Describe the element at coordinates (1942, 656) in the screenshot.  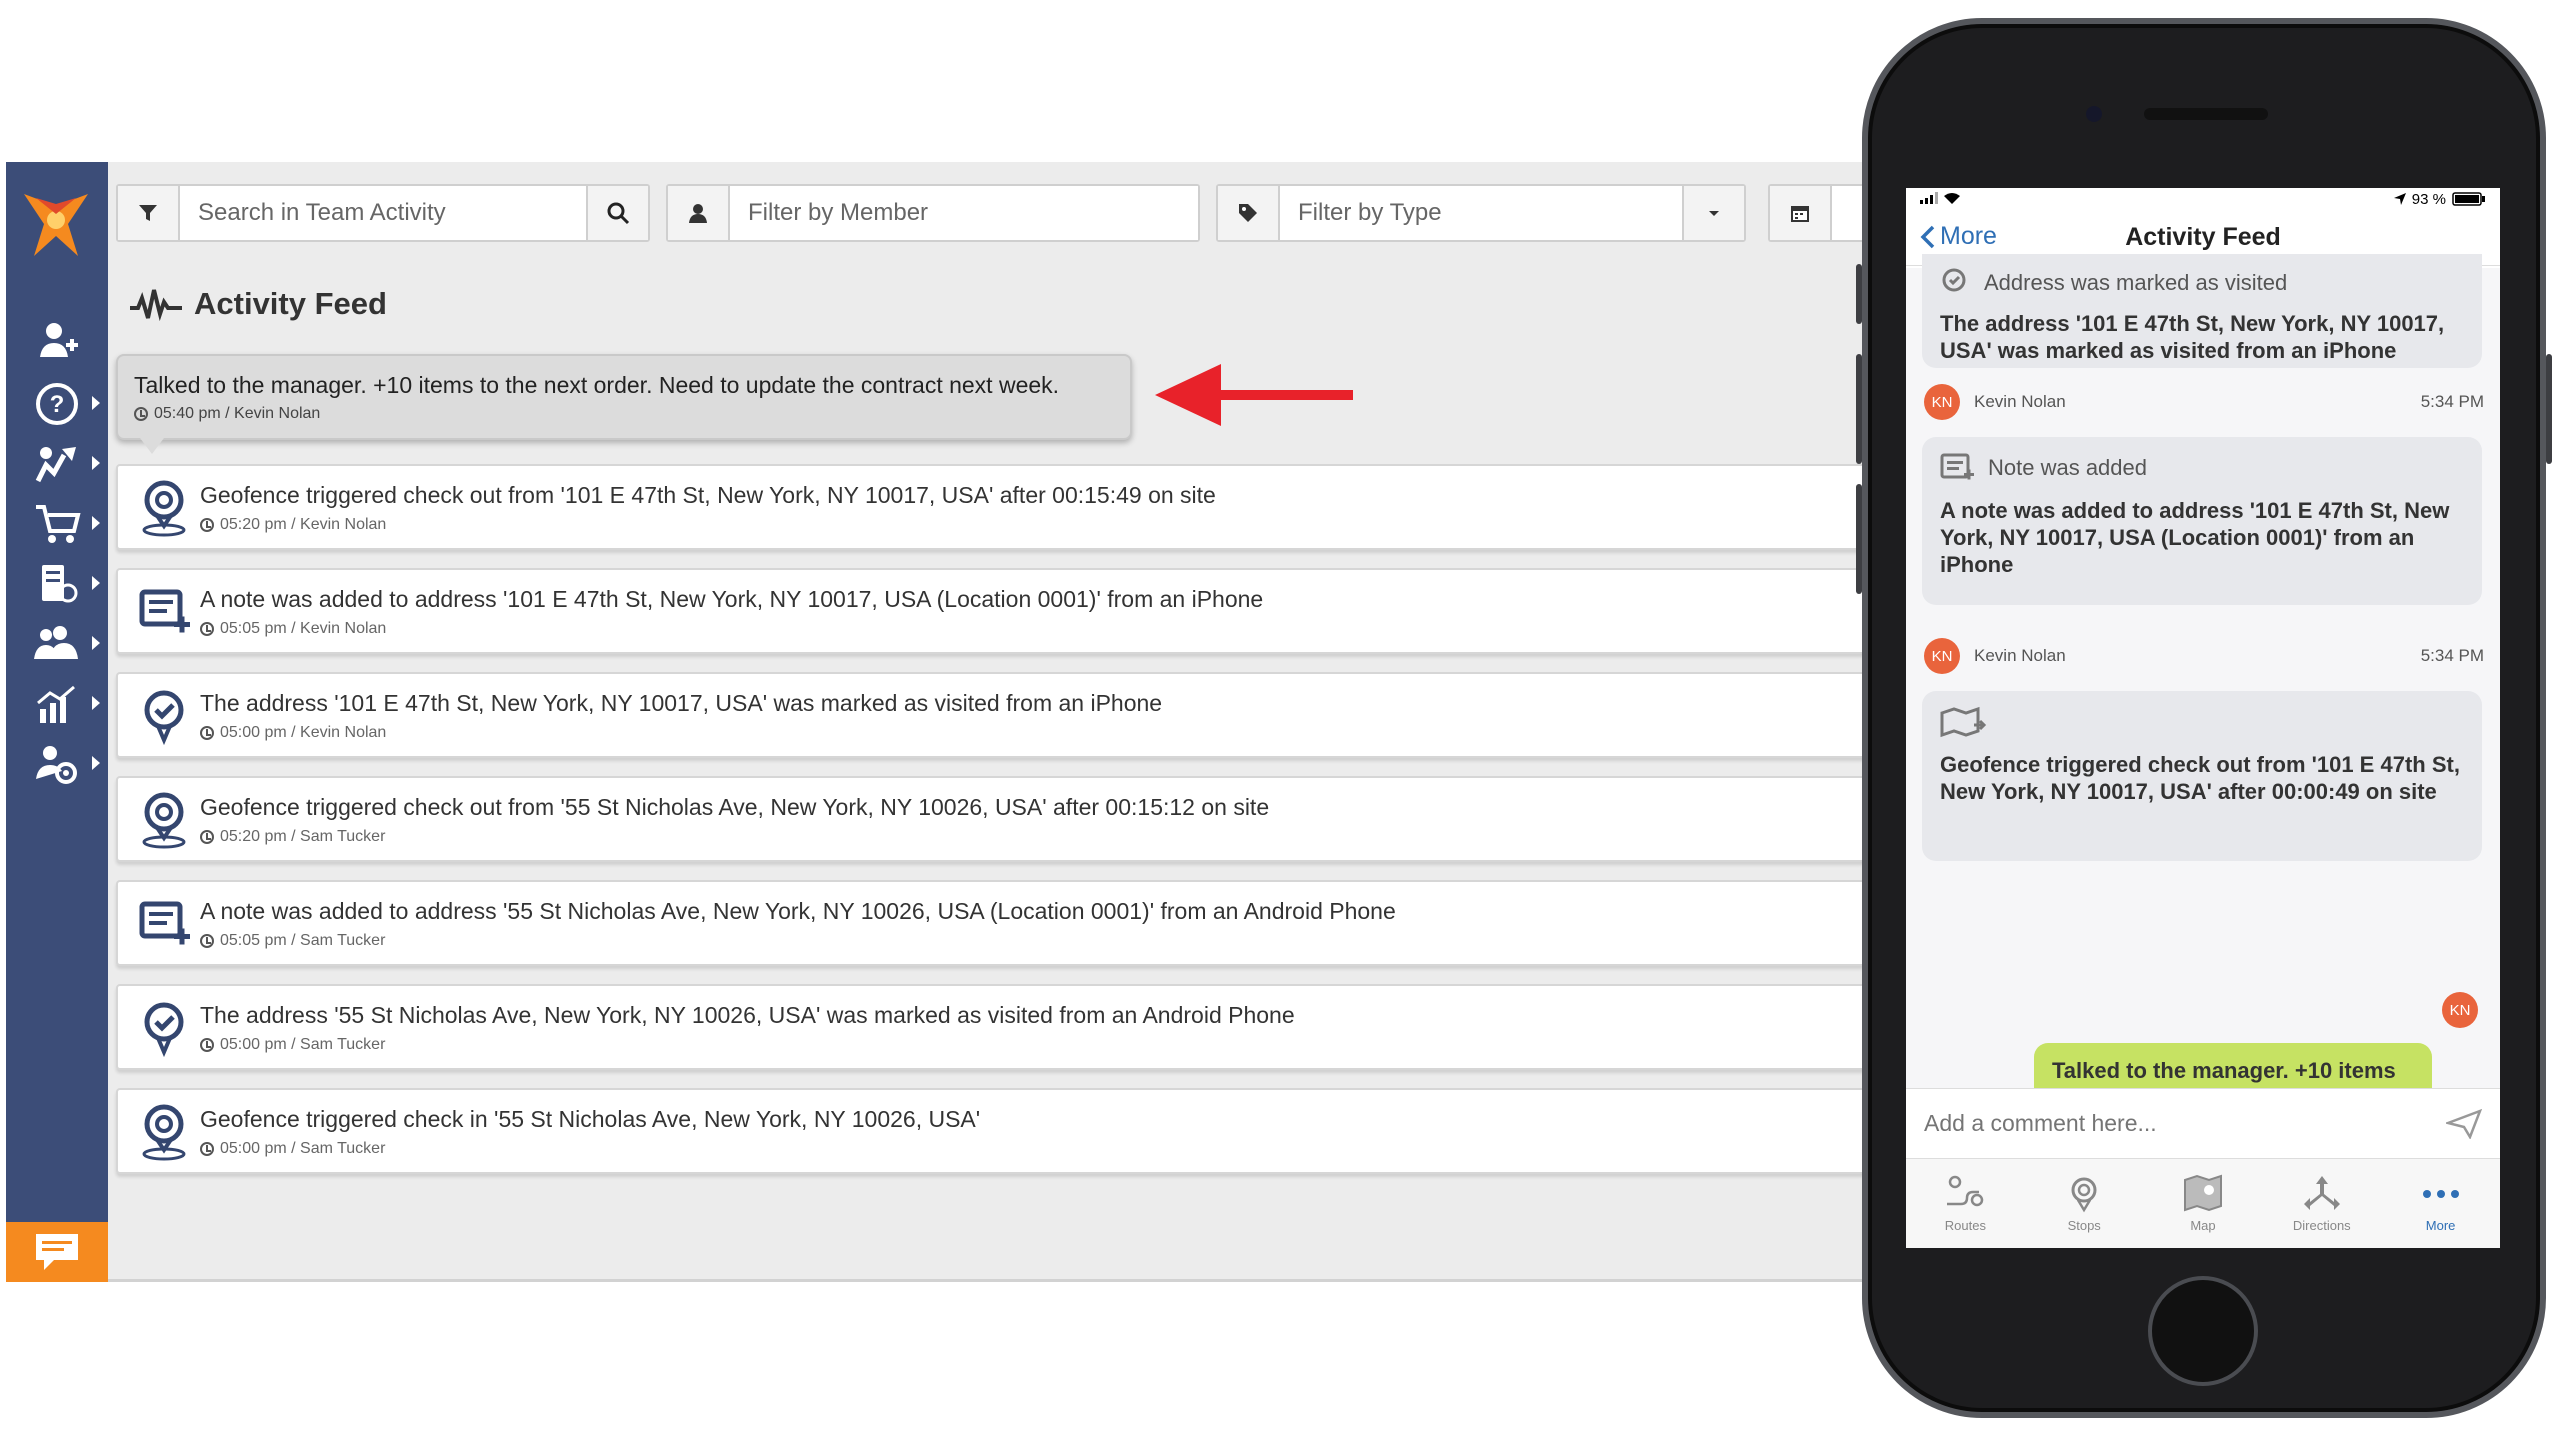
I see `avatar: KN` at that location.